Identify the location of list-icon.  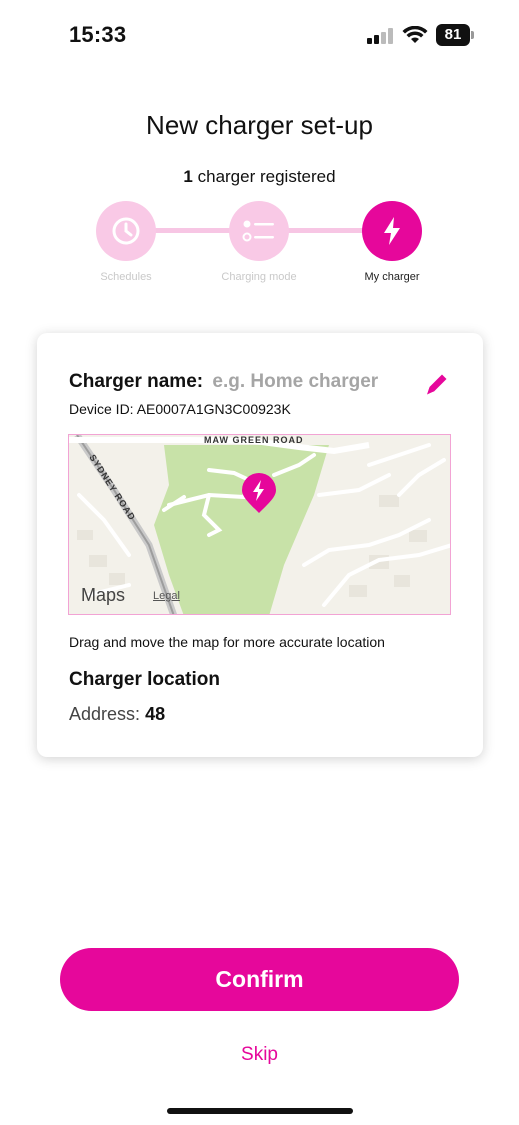
(258, 231).